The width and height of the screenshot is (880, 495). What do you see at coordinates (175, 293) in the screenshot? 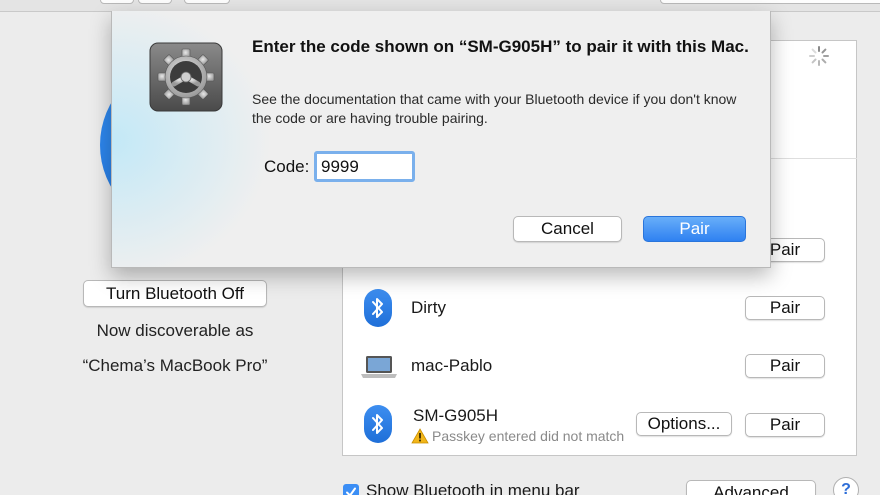
I see `turn-bluetooth-off-button: Turn Bluetooth Off` at bounding box center [175, 293].